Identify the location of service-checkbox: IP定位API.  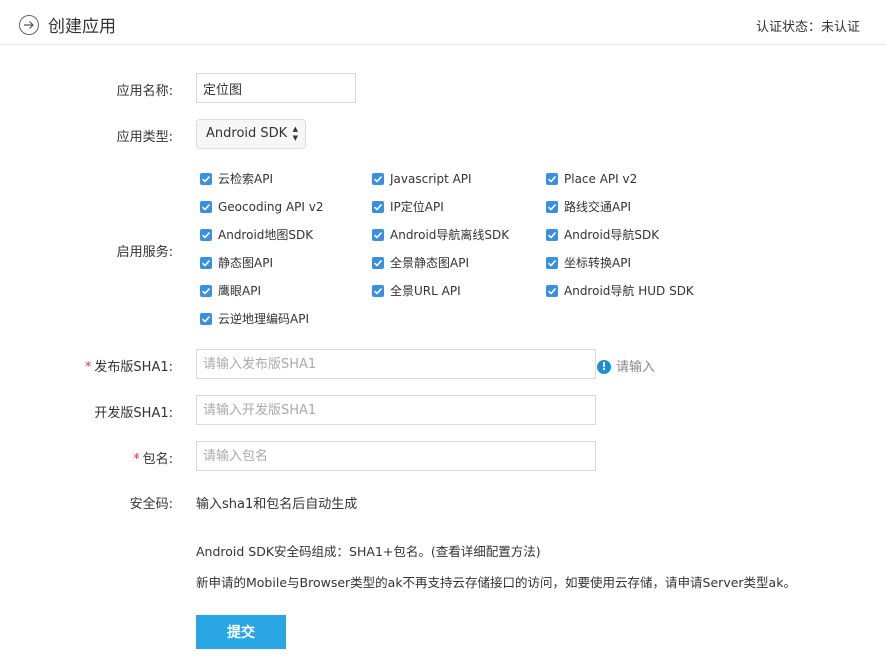
(408, 207).